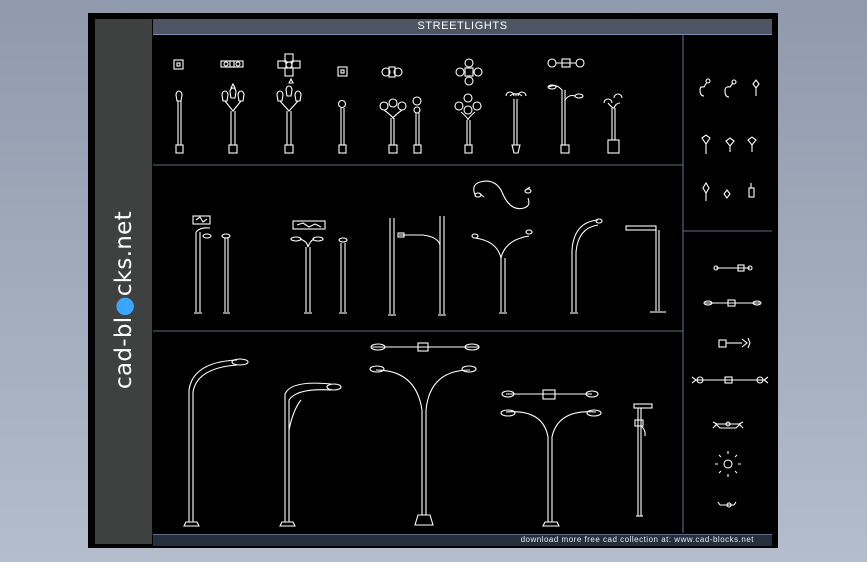  What do you see at coordinates (399, 115) in the screenshot?
I see `decorative-lamp-posts` at bounding box center [399, 115].